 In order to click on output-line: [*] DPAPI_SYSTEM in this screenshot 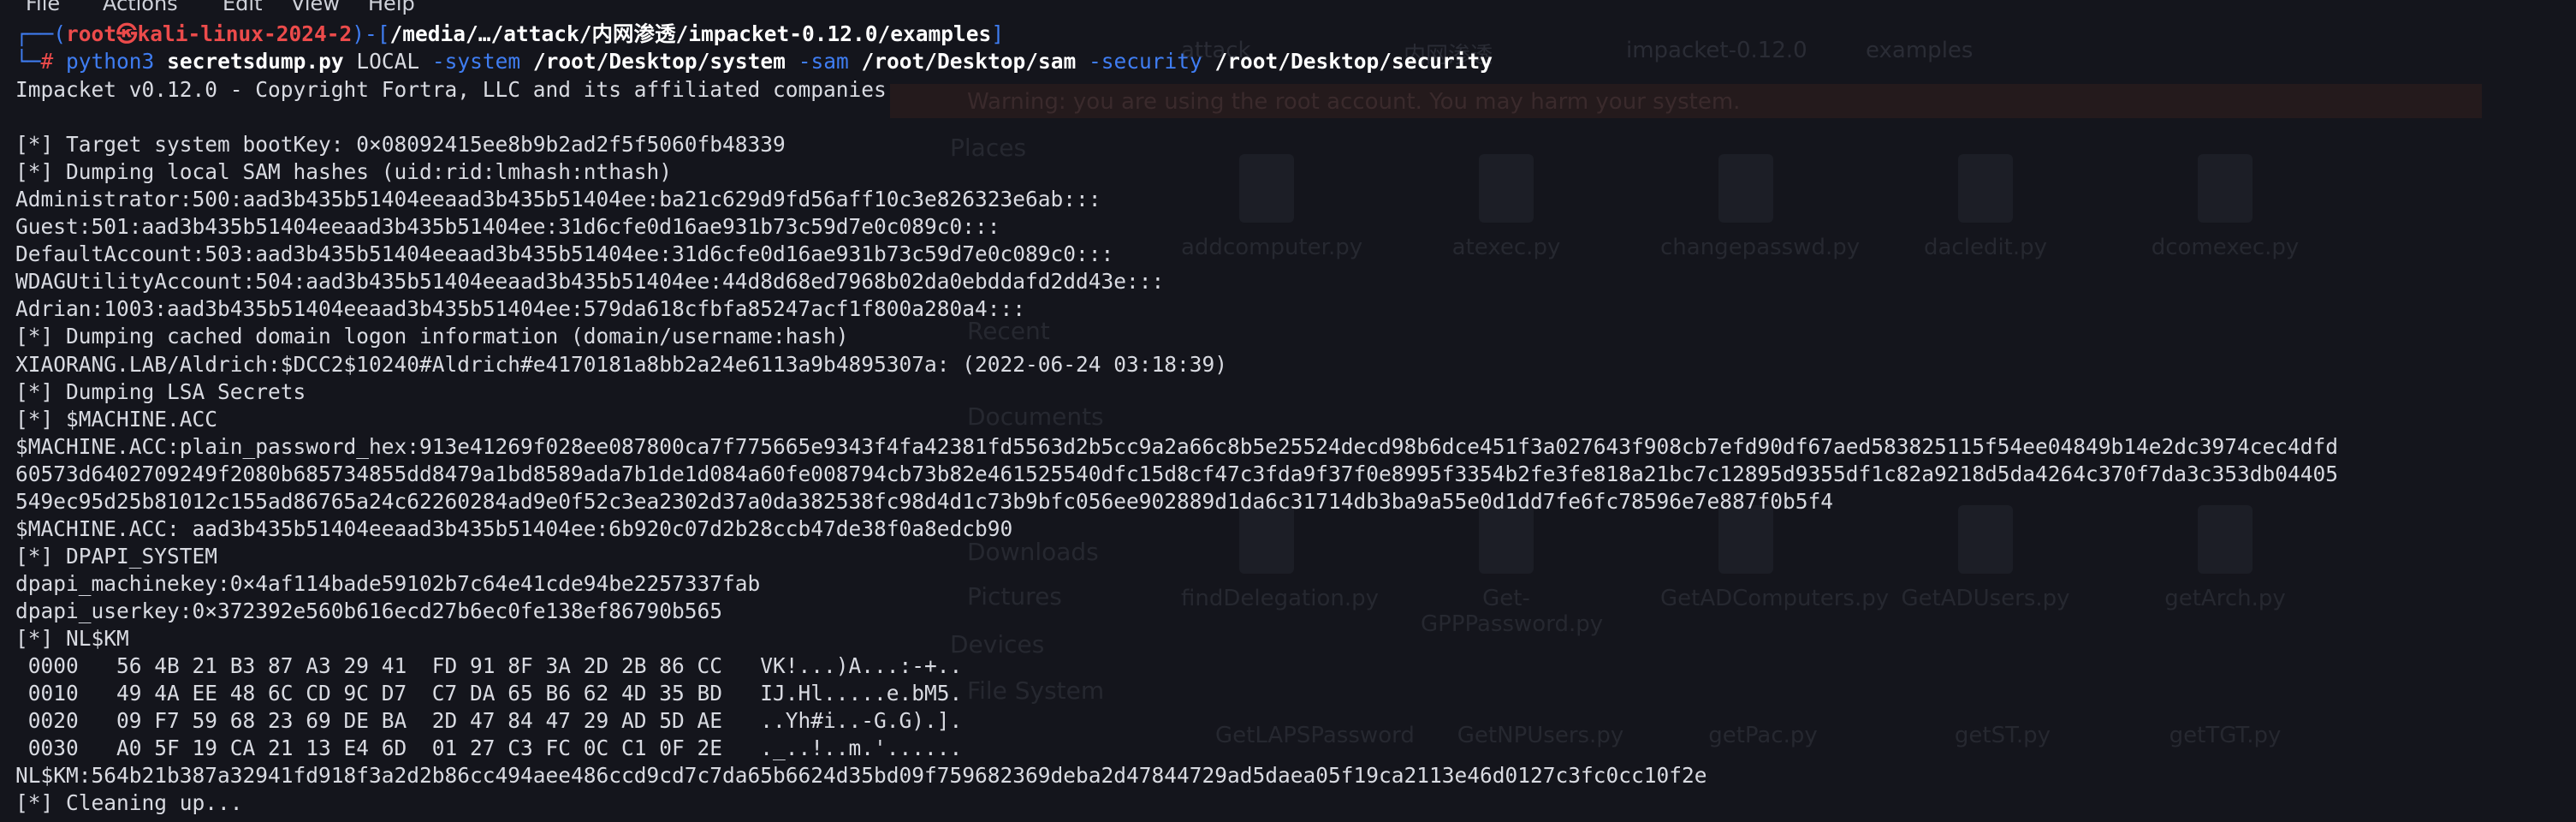, I will do `click(116, 556)`.